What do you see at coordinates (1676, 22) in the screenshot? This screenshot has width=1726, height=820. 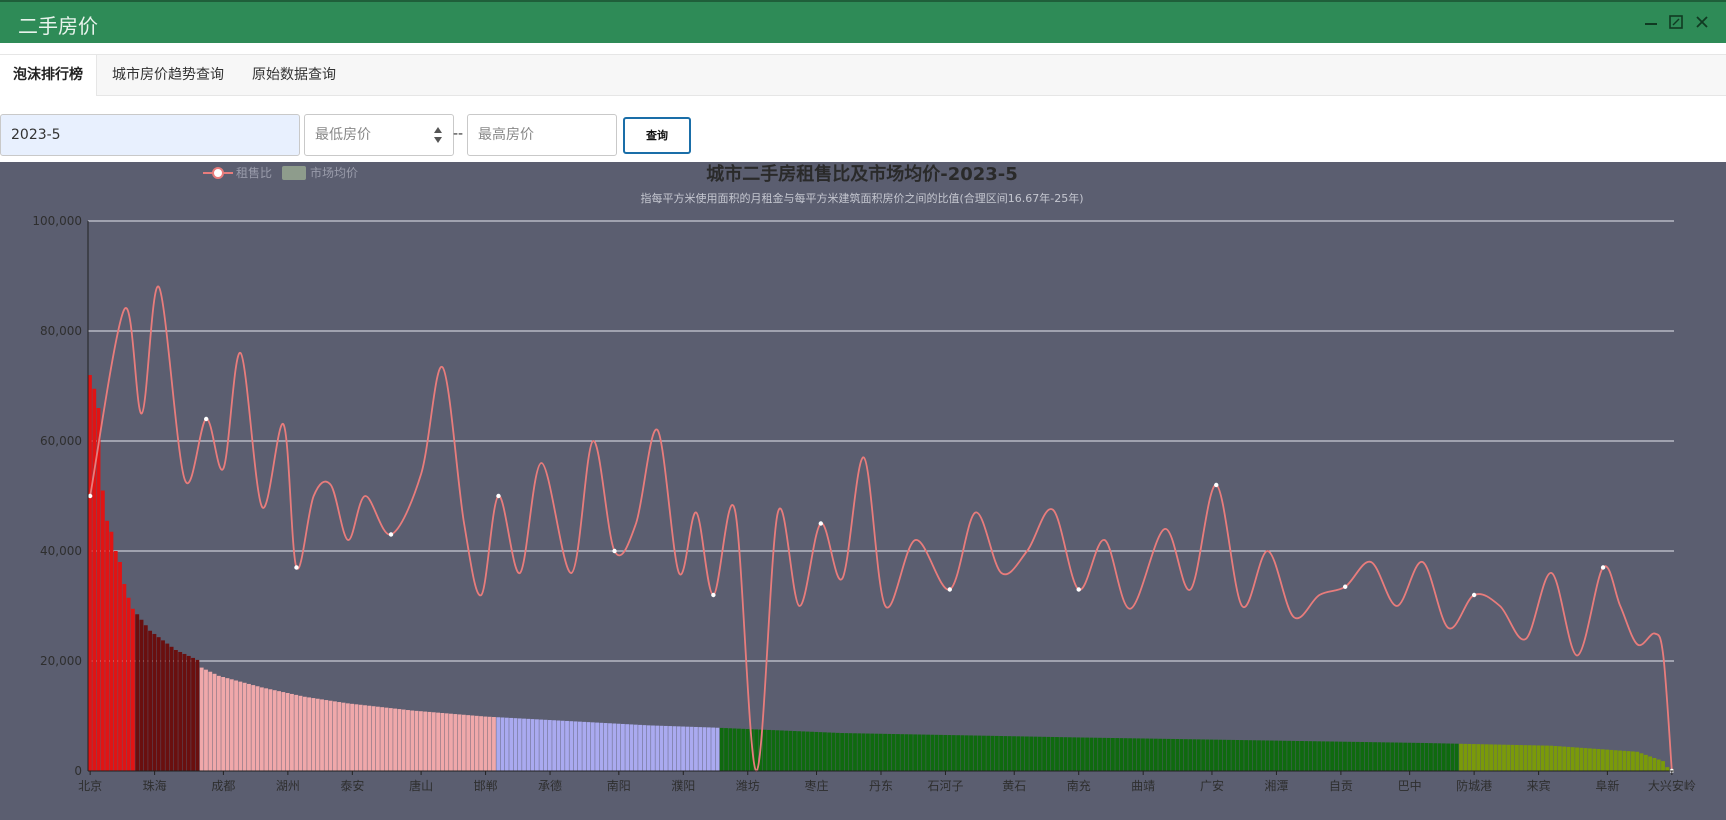 I see `maximize-icon` at bounding box center [1676, 22].